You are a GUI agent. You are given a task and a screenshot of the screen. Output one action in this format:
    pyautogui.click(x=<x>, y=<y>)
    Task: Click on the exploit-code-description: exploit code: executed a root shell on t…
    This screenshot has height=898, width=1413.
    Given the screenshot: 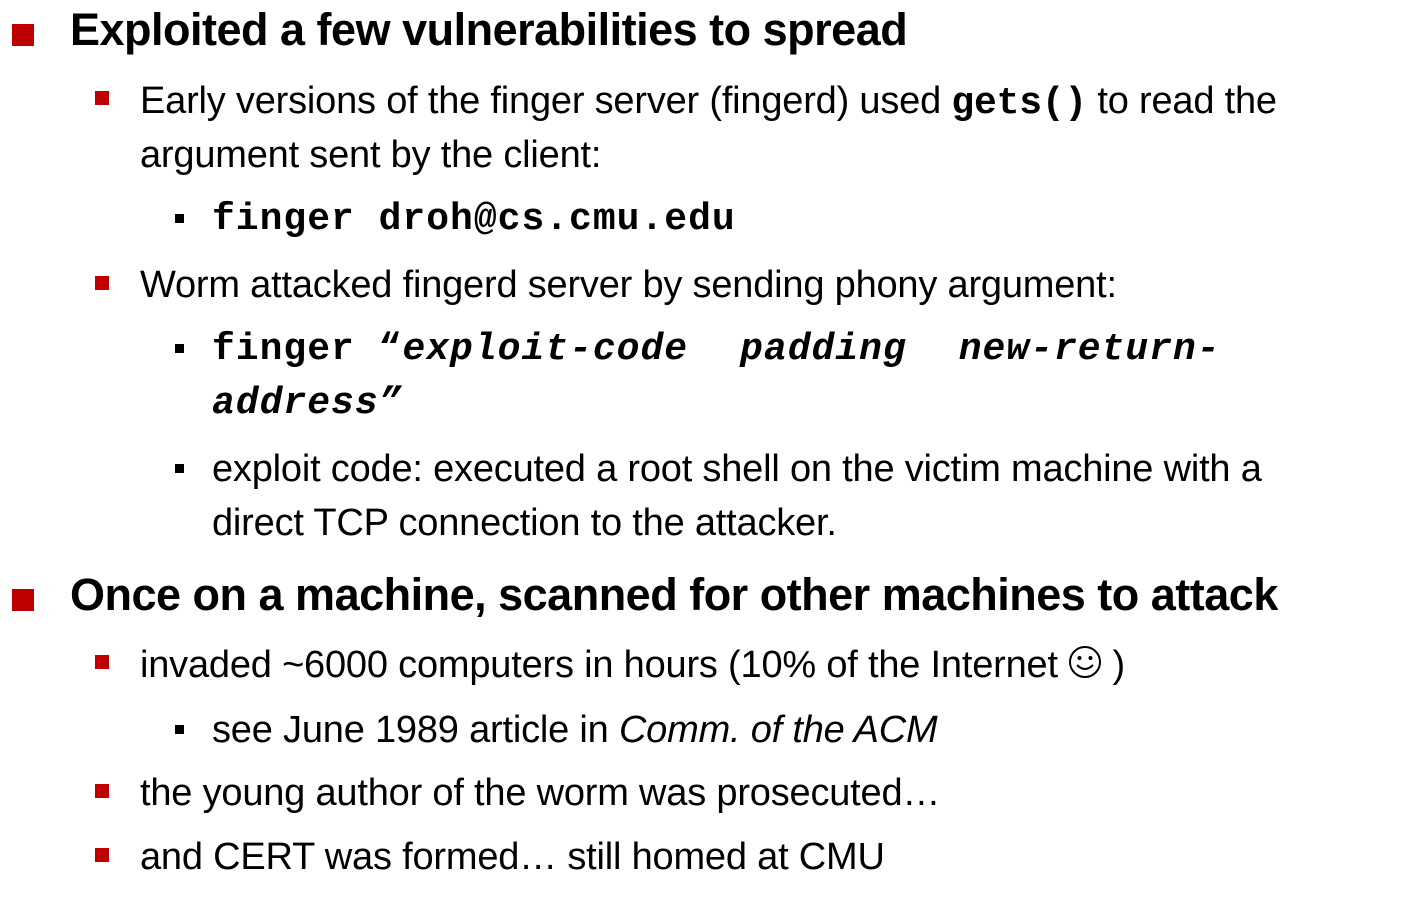 What is the action you would take?
    pyautogui.click(x=737, y=469)
    